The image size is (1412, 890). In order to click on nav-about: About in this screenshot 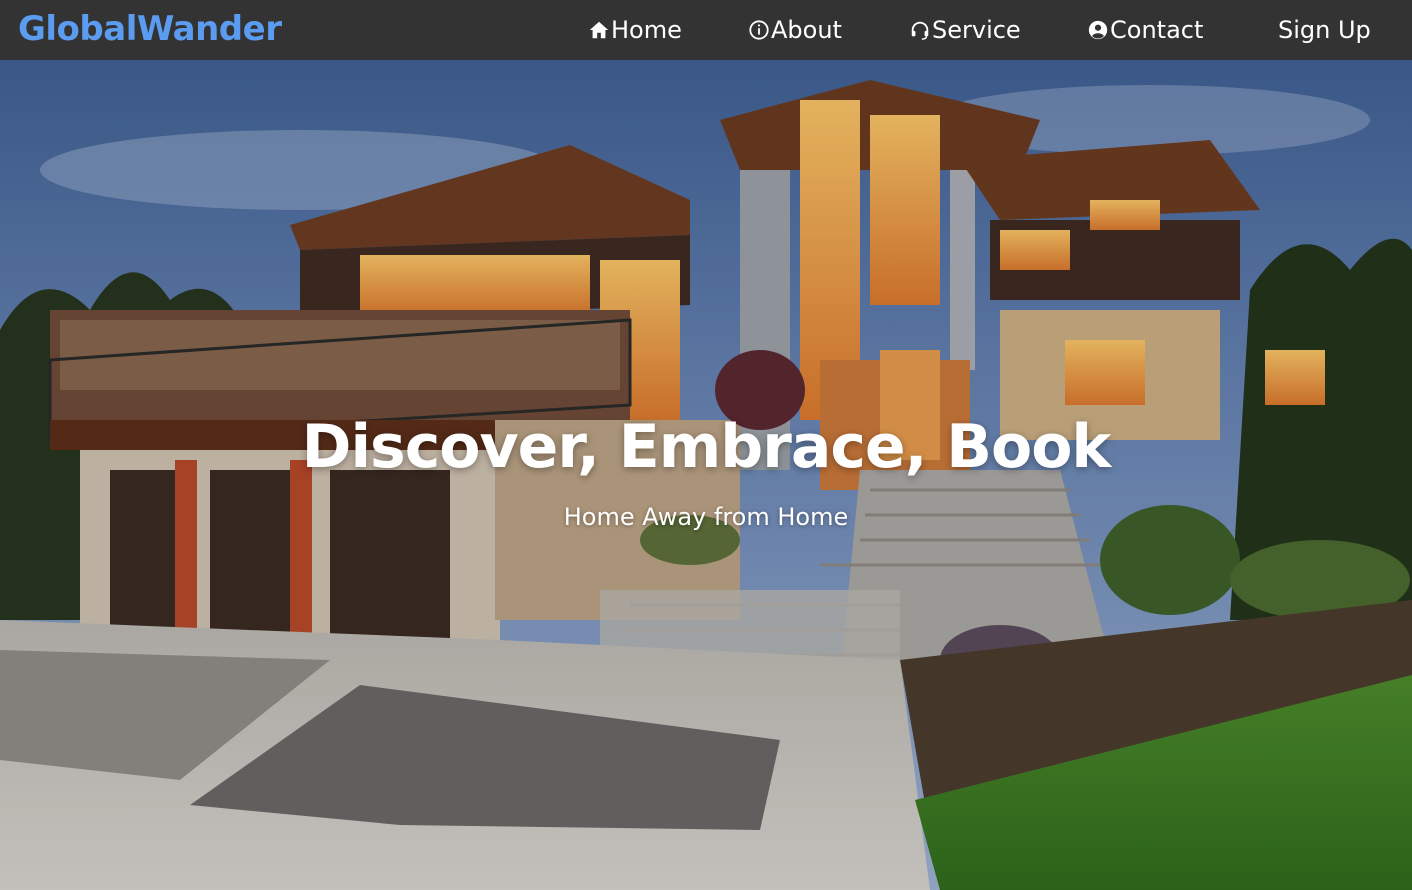, I will do `click(795, 30)`.